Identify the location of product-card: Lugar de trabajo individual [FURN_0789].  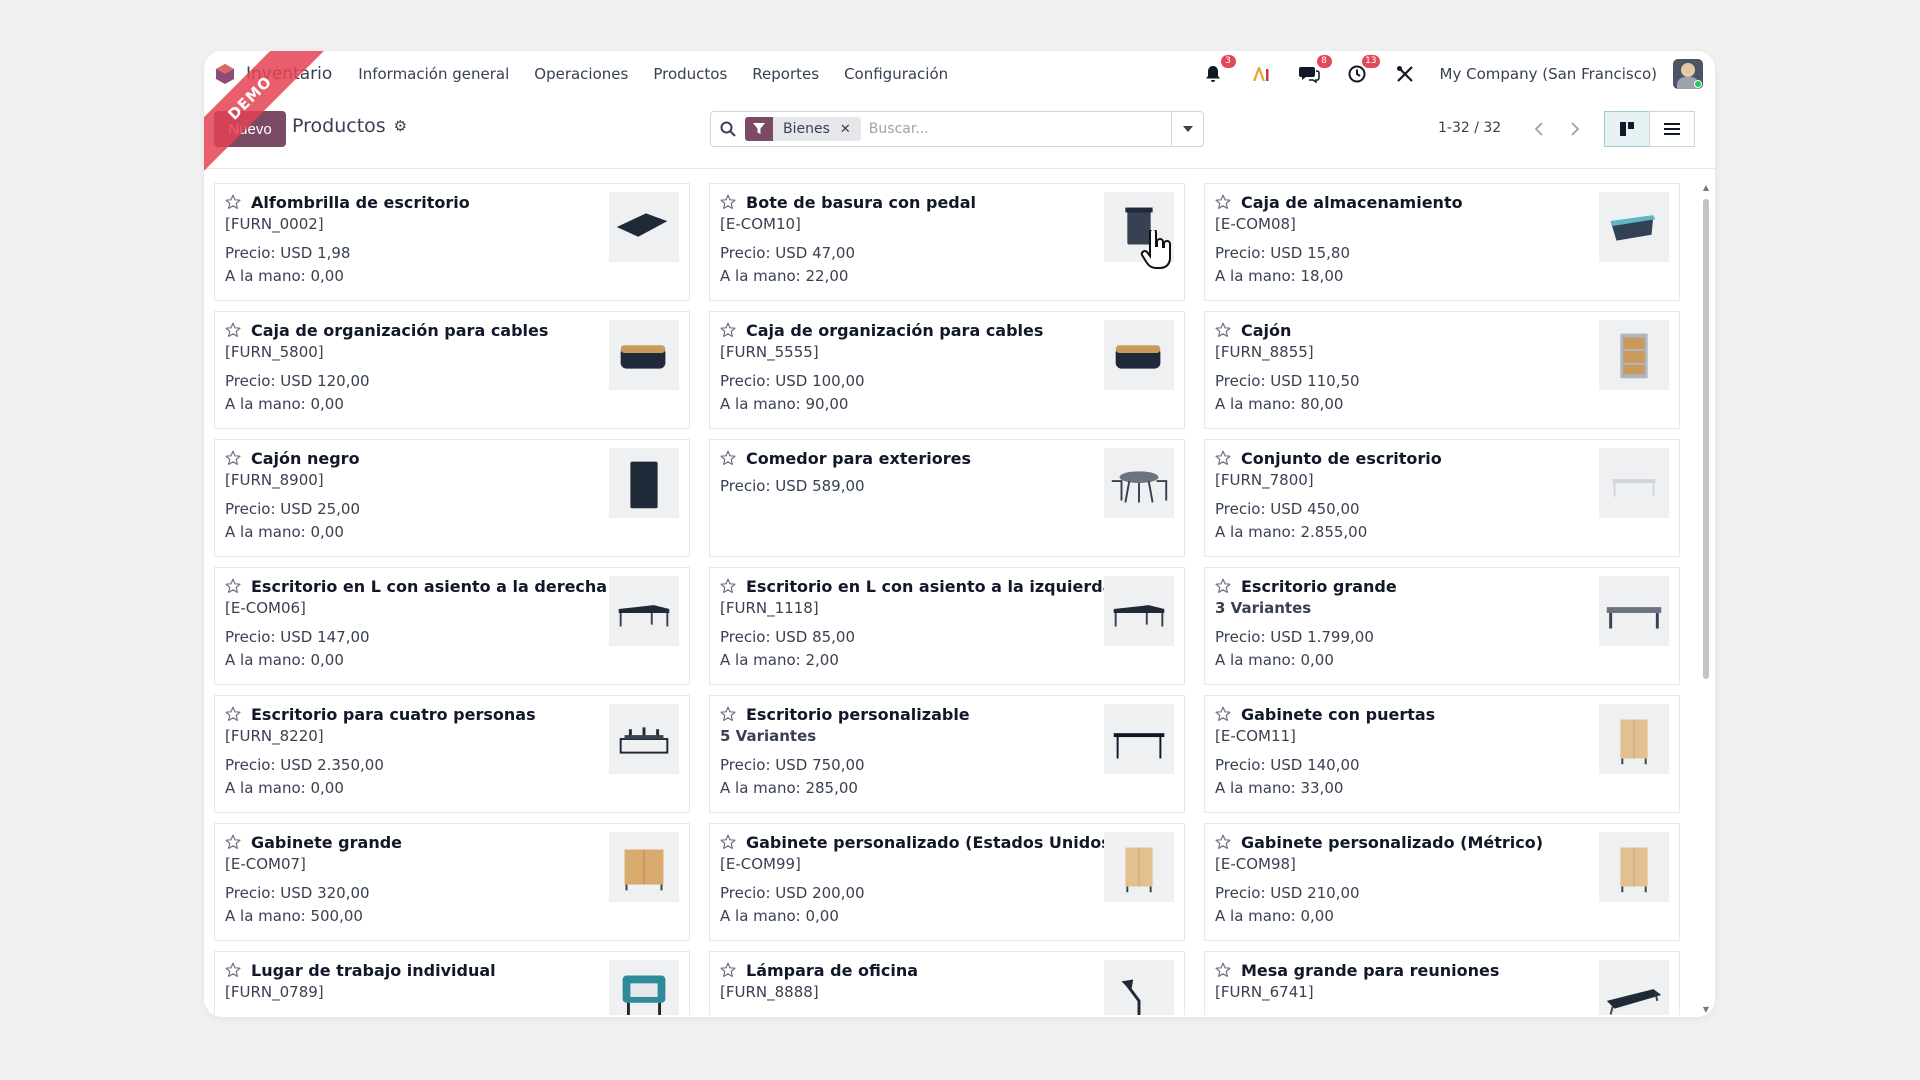
(452, 983).